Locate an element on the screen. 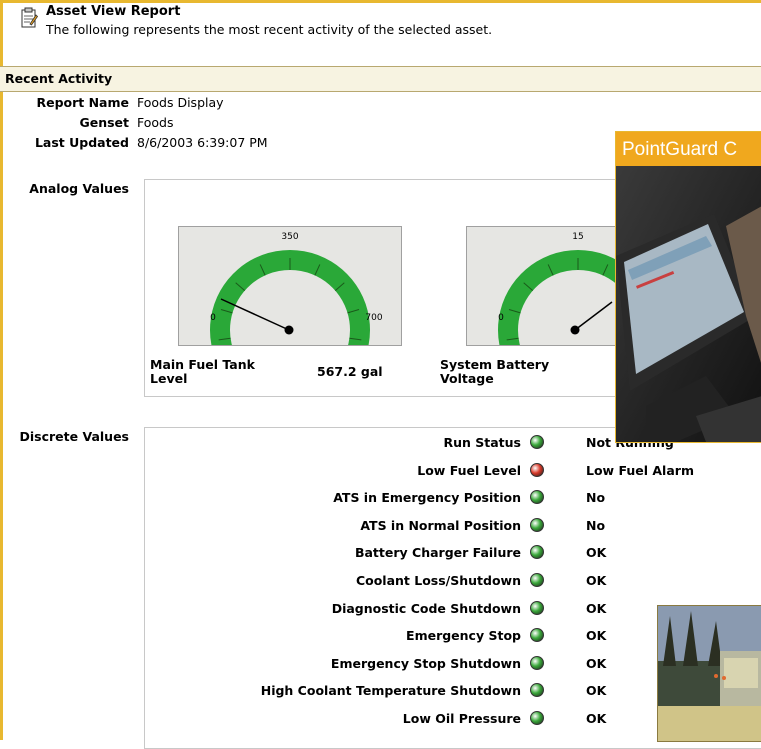 The image size is (761, 749). discrete-row-label: Low Oil Pressure is located at coordinates (461, 718).